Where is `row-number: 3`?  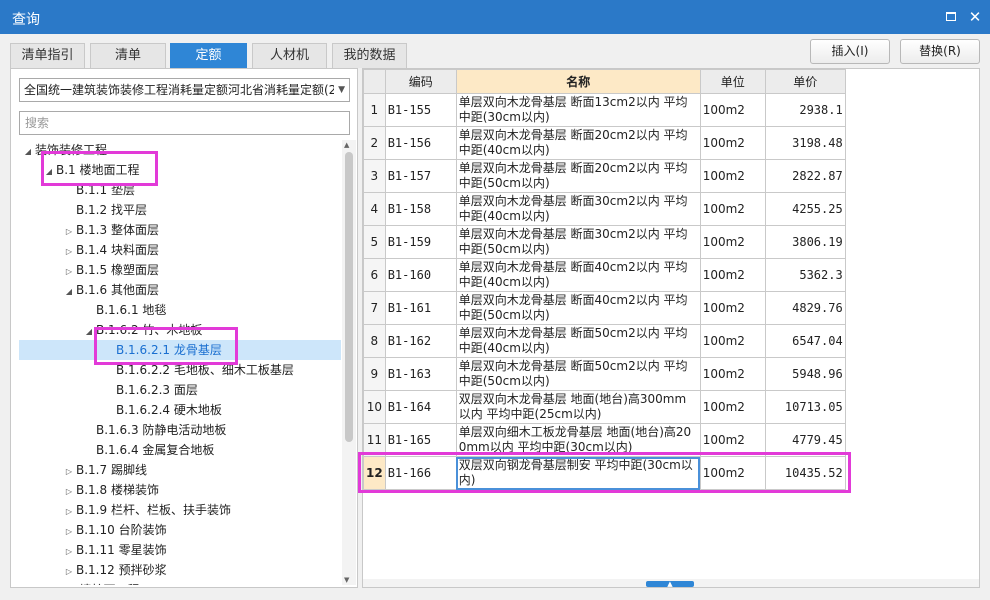 row-number: 3 is located at coordinates (374, 176).